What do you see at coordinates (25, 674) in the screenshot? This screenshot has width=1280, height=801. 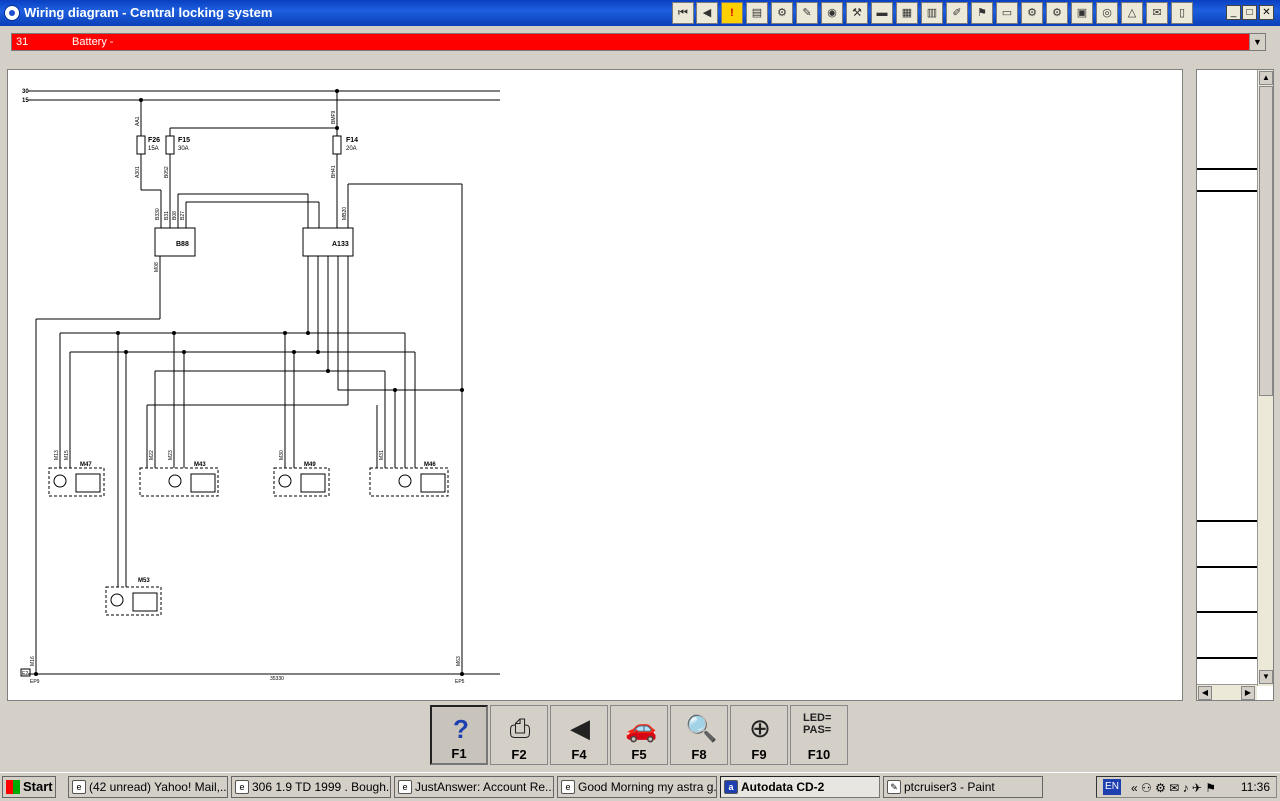 I see `grid-marker: E2` at bounding box center [25, 674].